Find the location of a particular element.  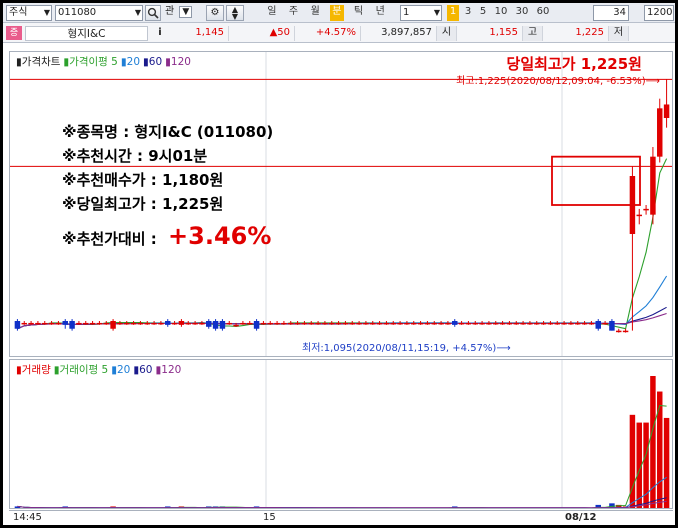

gear-button: ⚙ is located at coordinates (215, 13).